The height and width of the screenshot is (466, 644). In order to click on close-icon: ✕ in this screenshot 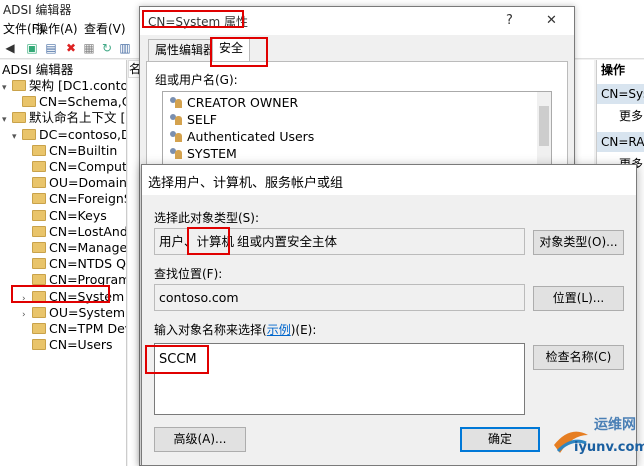, I will do `click(551, 20)`.